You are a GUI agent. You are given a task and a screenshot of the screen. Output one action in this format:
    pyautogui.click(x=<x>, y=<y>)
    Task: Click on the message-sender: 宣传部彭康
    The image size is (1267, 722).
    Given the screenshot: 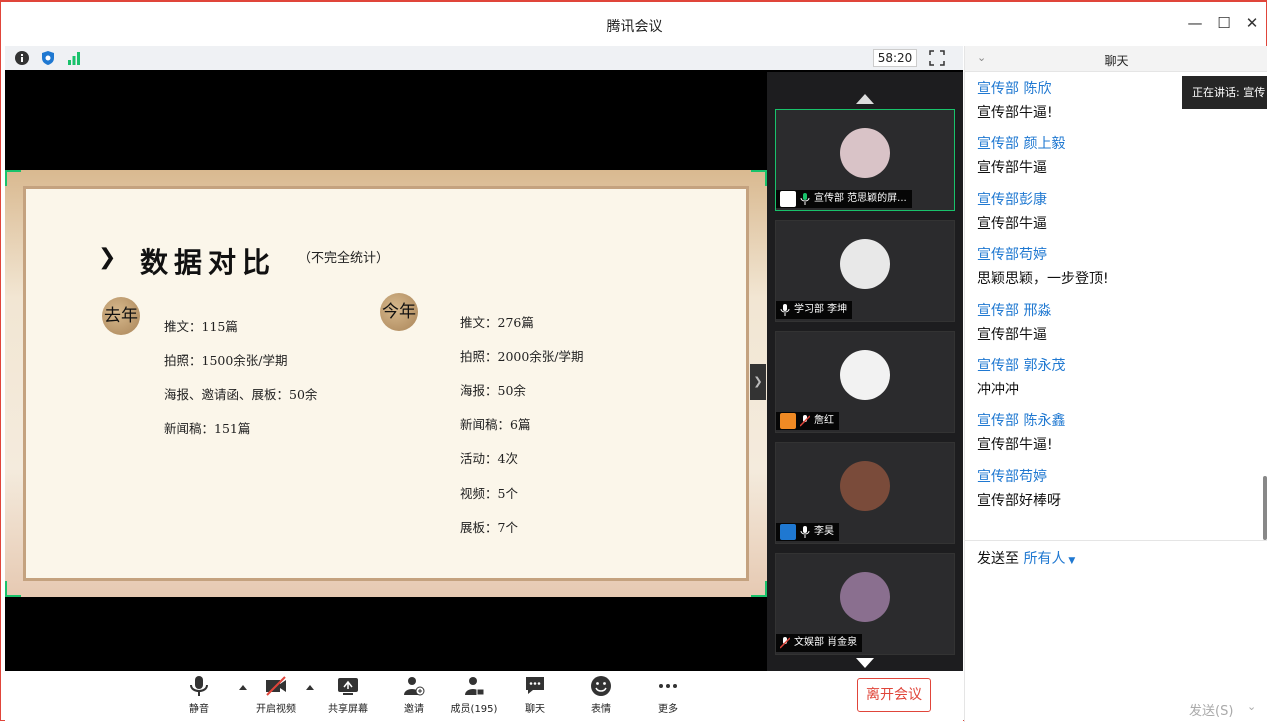 What is the action you would take?
    pyautogui.click(x=1117, y=200)
    